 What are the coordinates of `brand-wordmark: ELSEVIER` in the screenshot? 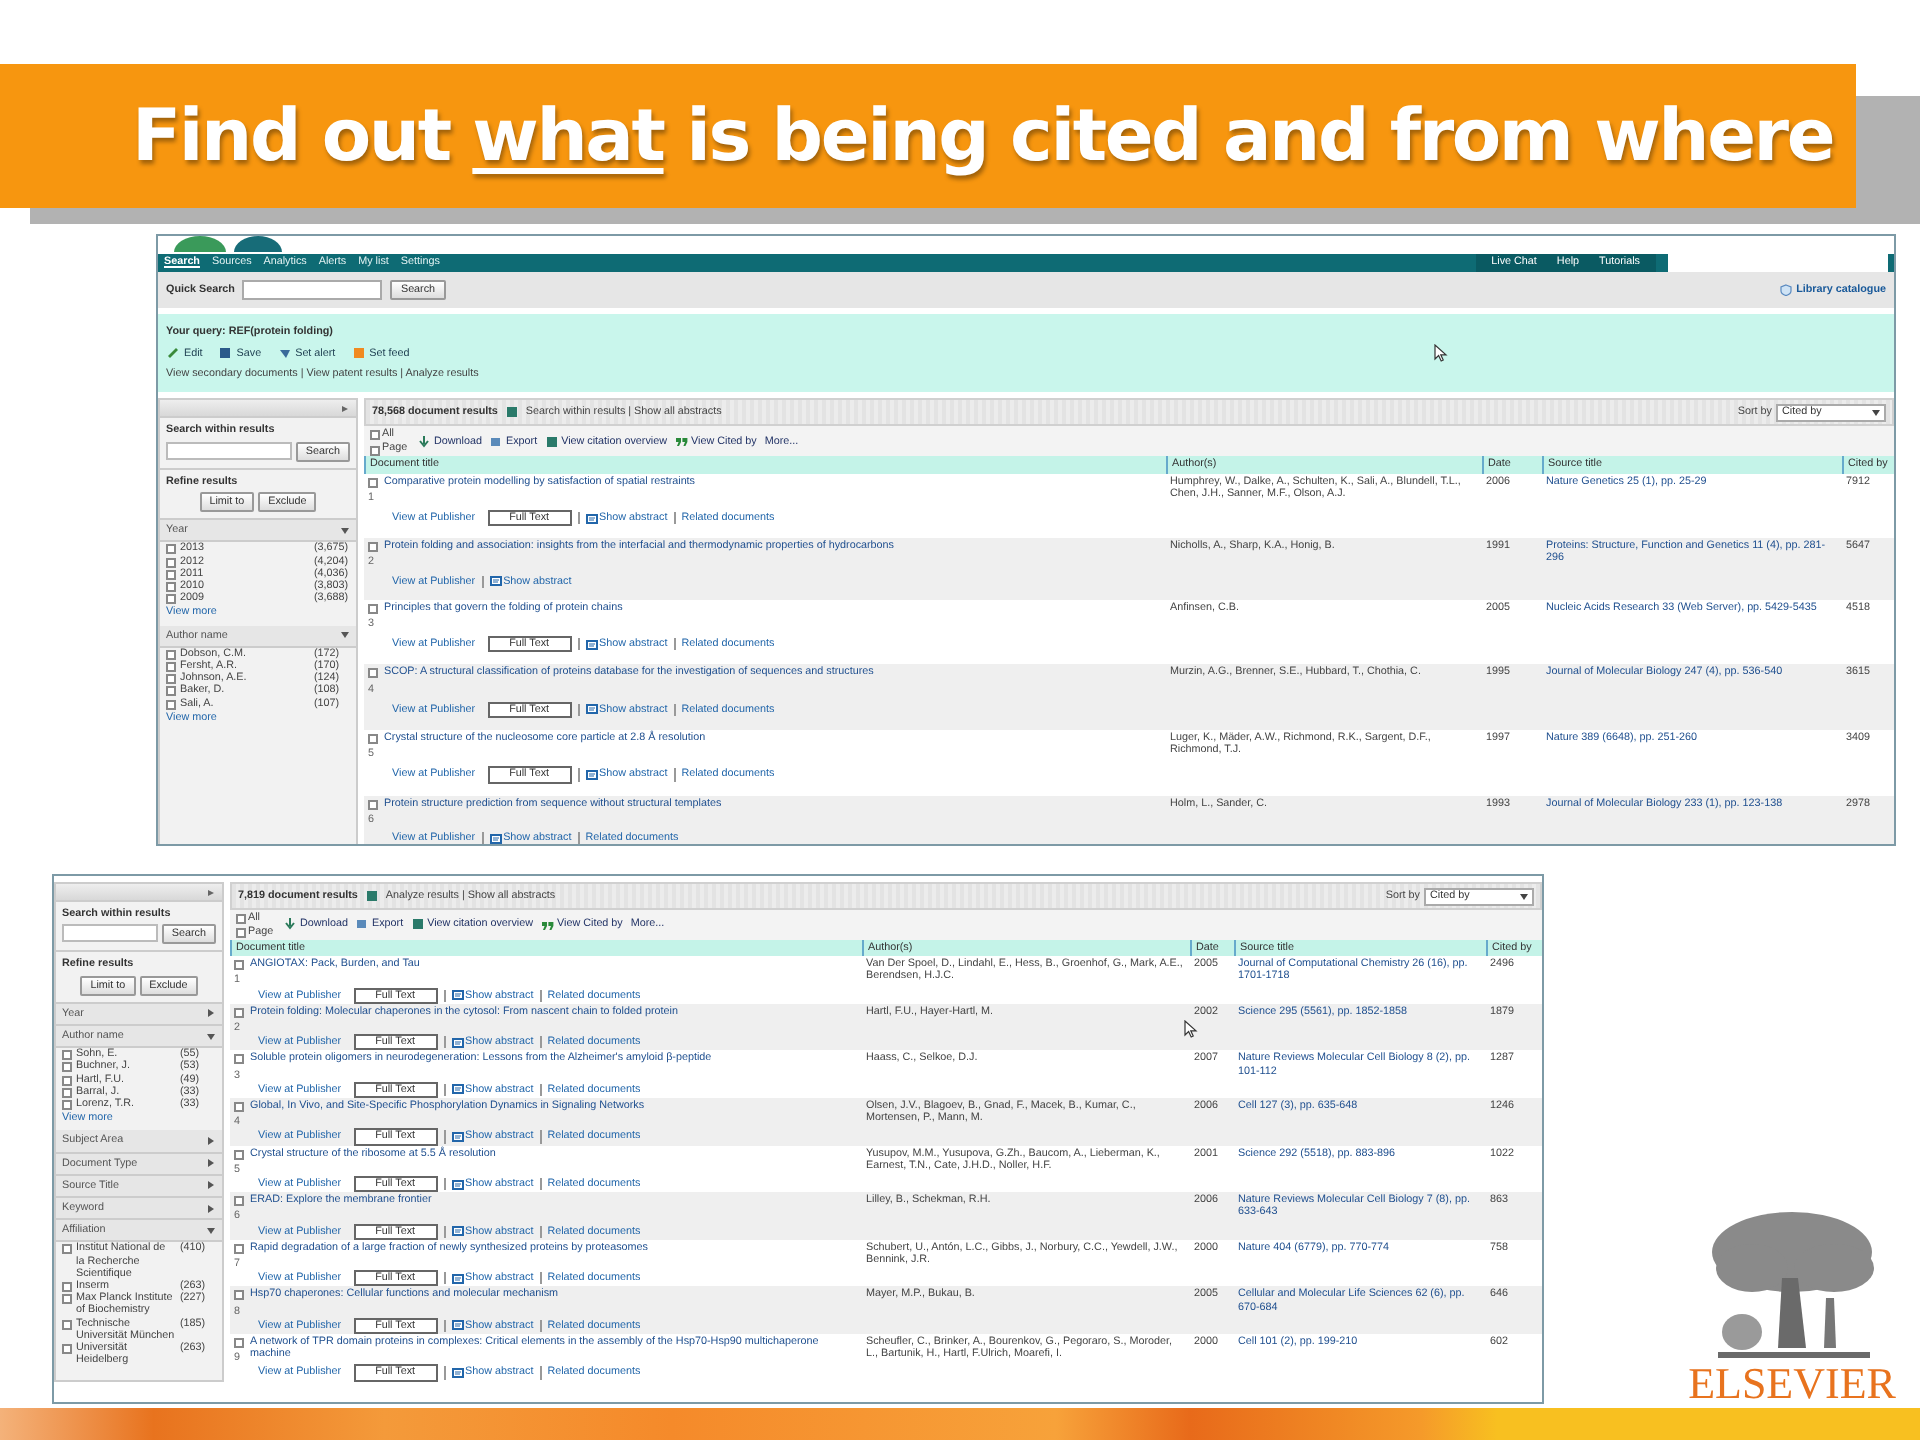 It's located at (1792, 1384).